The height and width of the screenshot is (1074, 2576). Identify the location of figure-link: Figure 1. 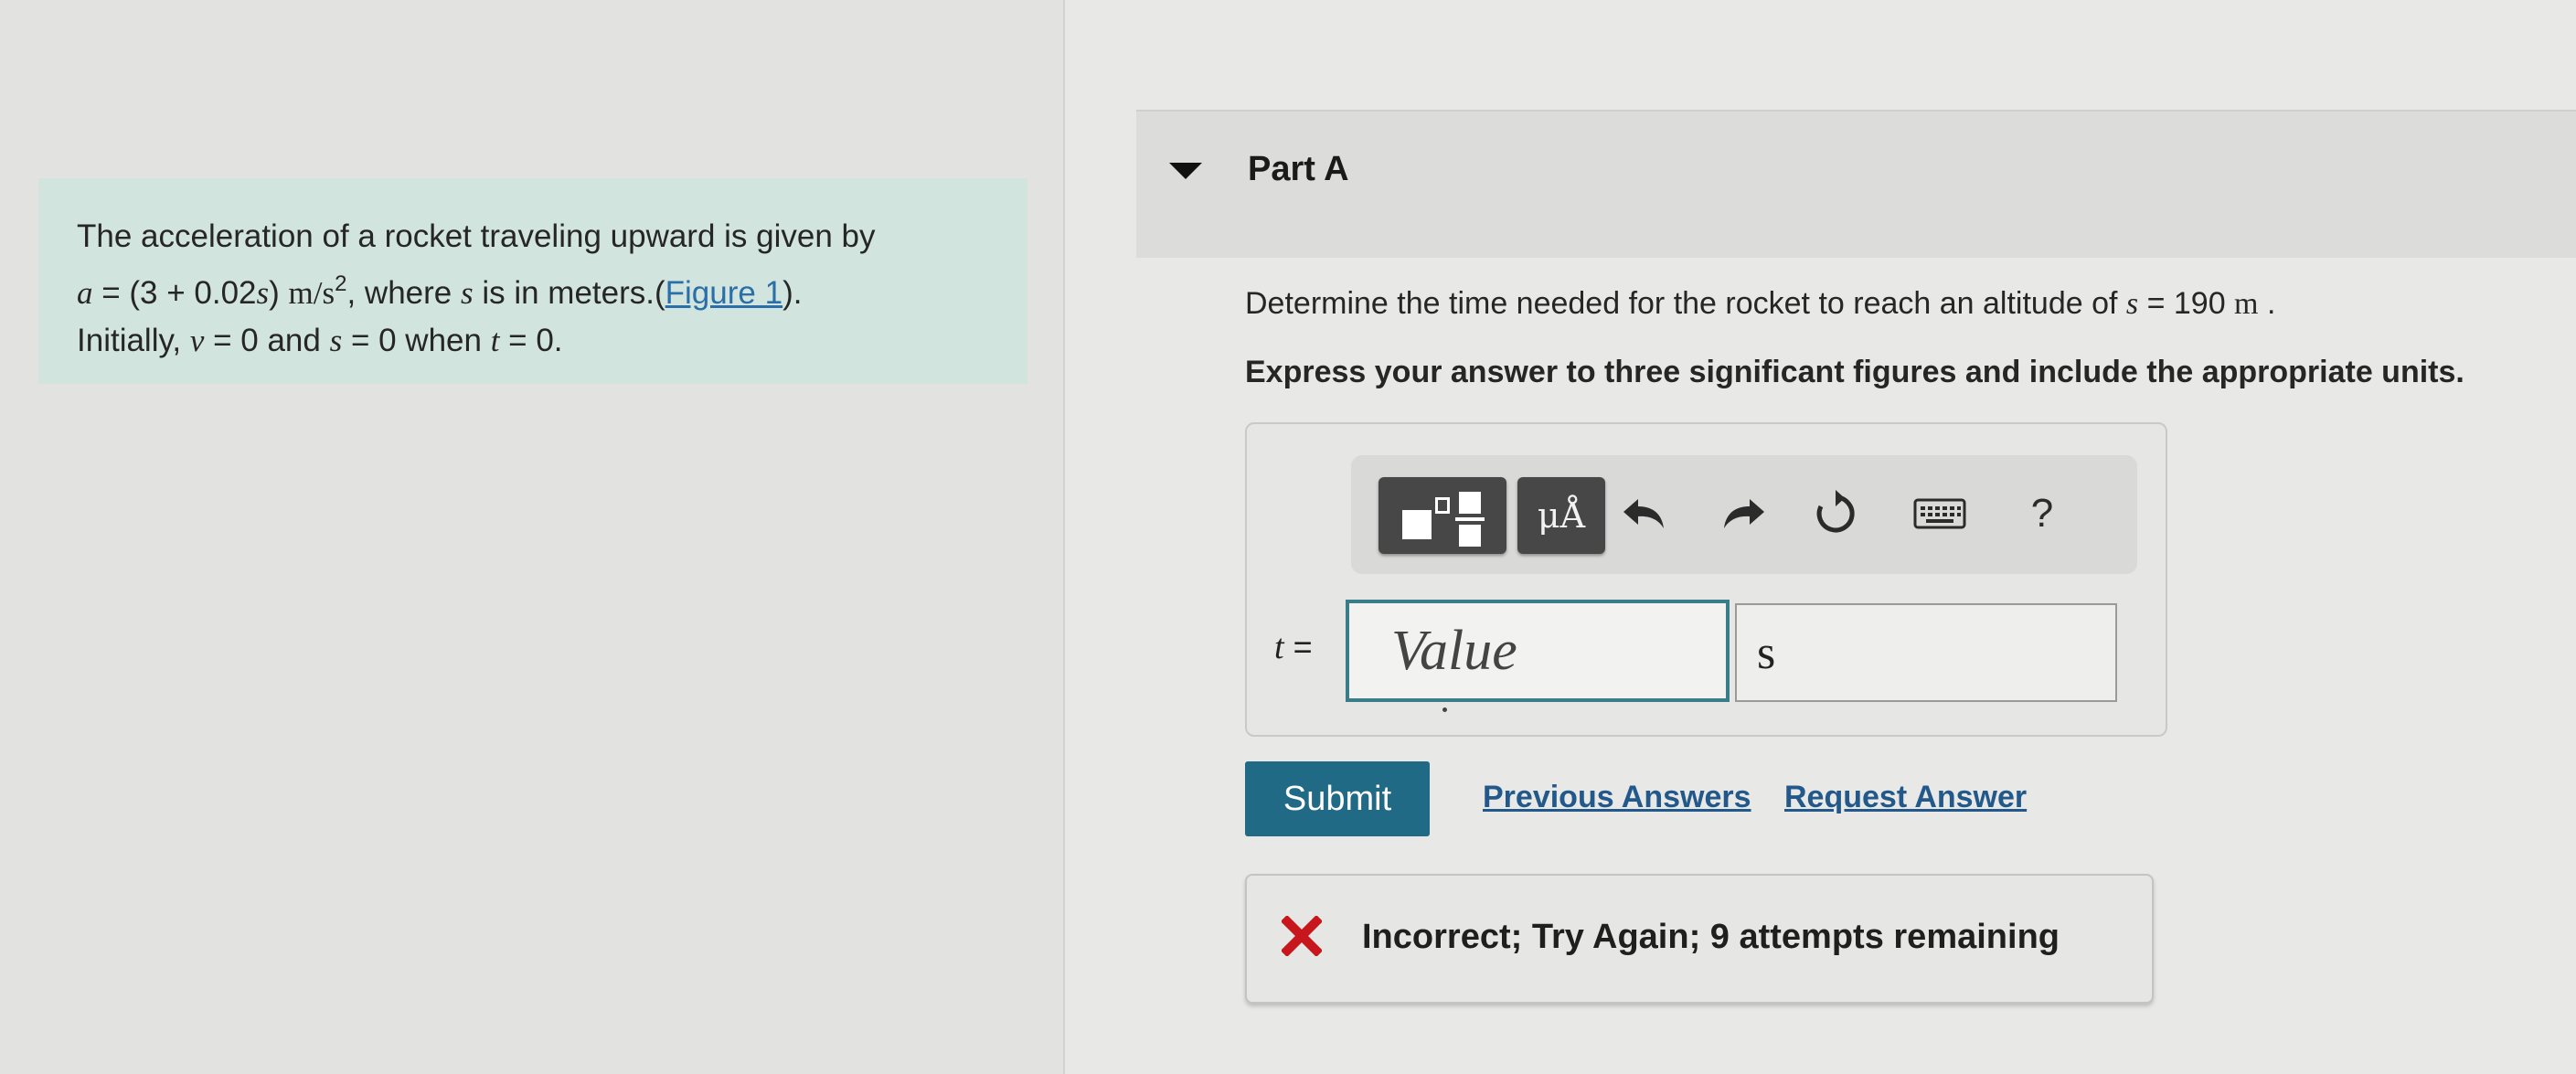
(723, 293).